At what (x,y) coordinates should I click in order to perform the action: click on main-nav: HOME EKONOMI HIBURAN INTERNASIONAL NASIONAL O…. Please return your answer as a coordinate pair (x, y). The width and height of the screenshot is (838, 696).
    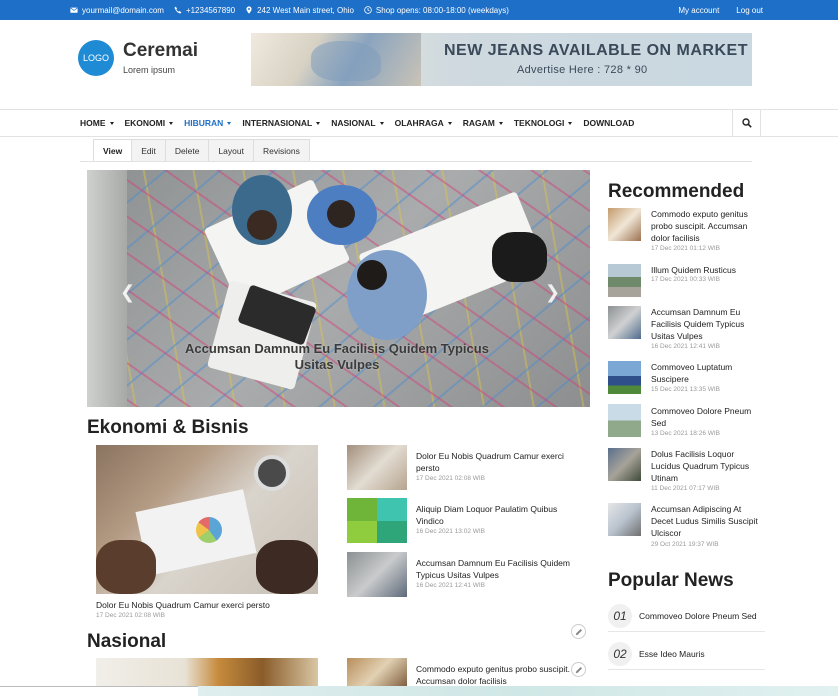
    Looking at the image, I should click on (362, 123).